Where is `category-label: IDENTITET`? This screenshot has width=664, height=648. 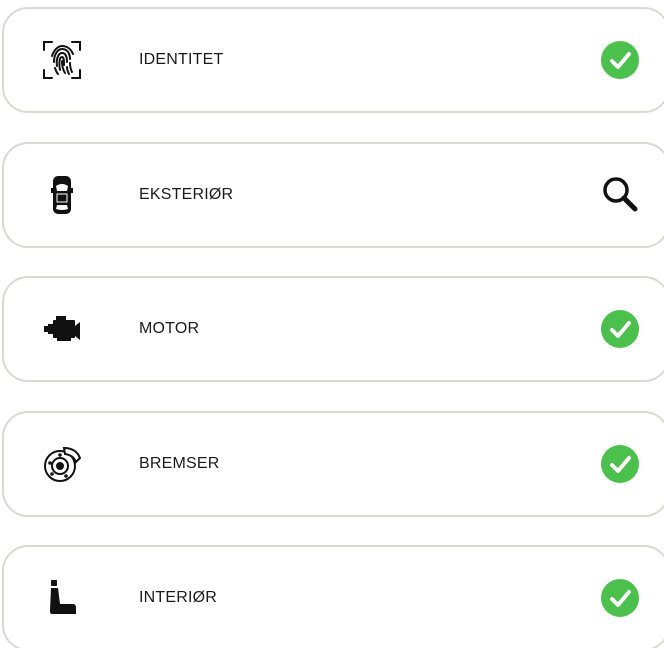
category-label: IDENTITET is located at coordinates (181, 59).